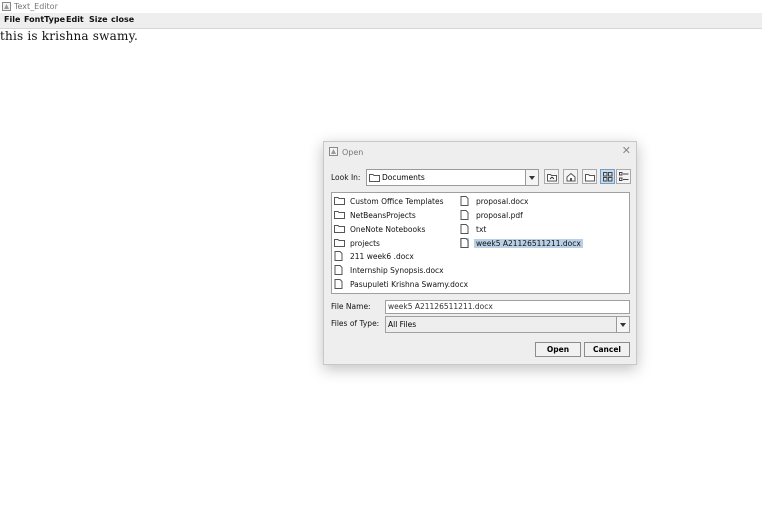  Describe the element at coordinates (558, 349) in the screenshot. I see `open-button: Open` at that location.